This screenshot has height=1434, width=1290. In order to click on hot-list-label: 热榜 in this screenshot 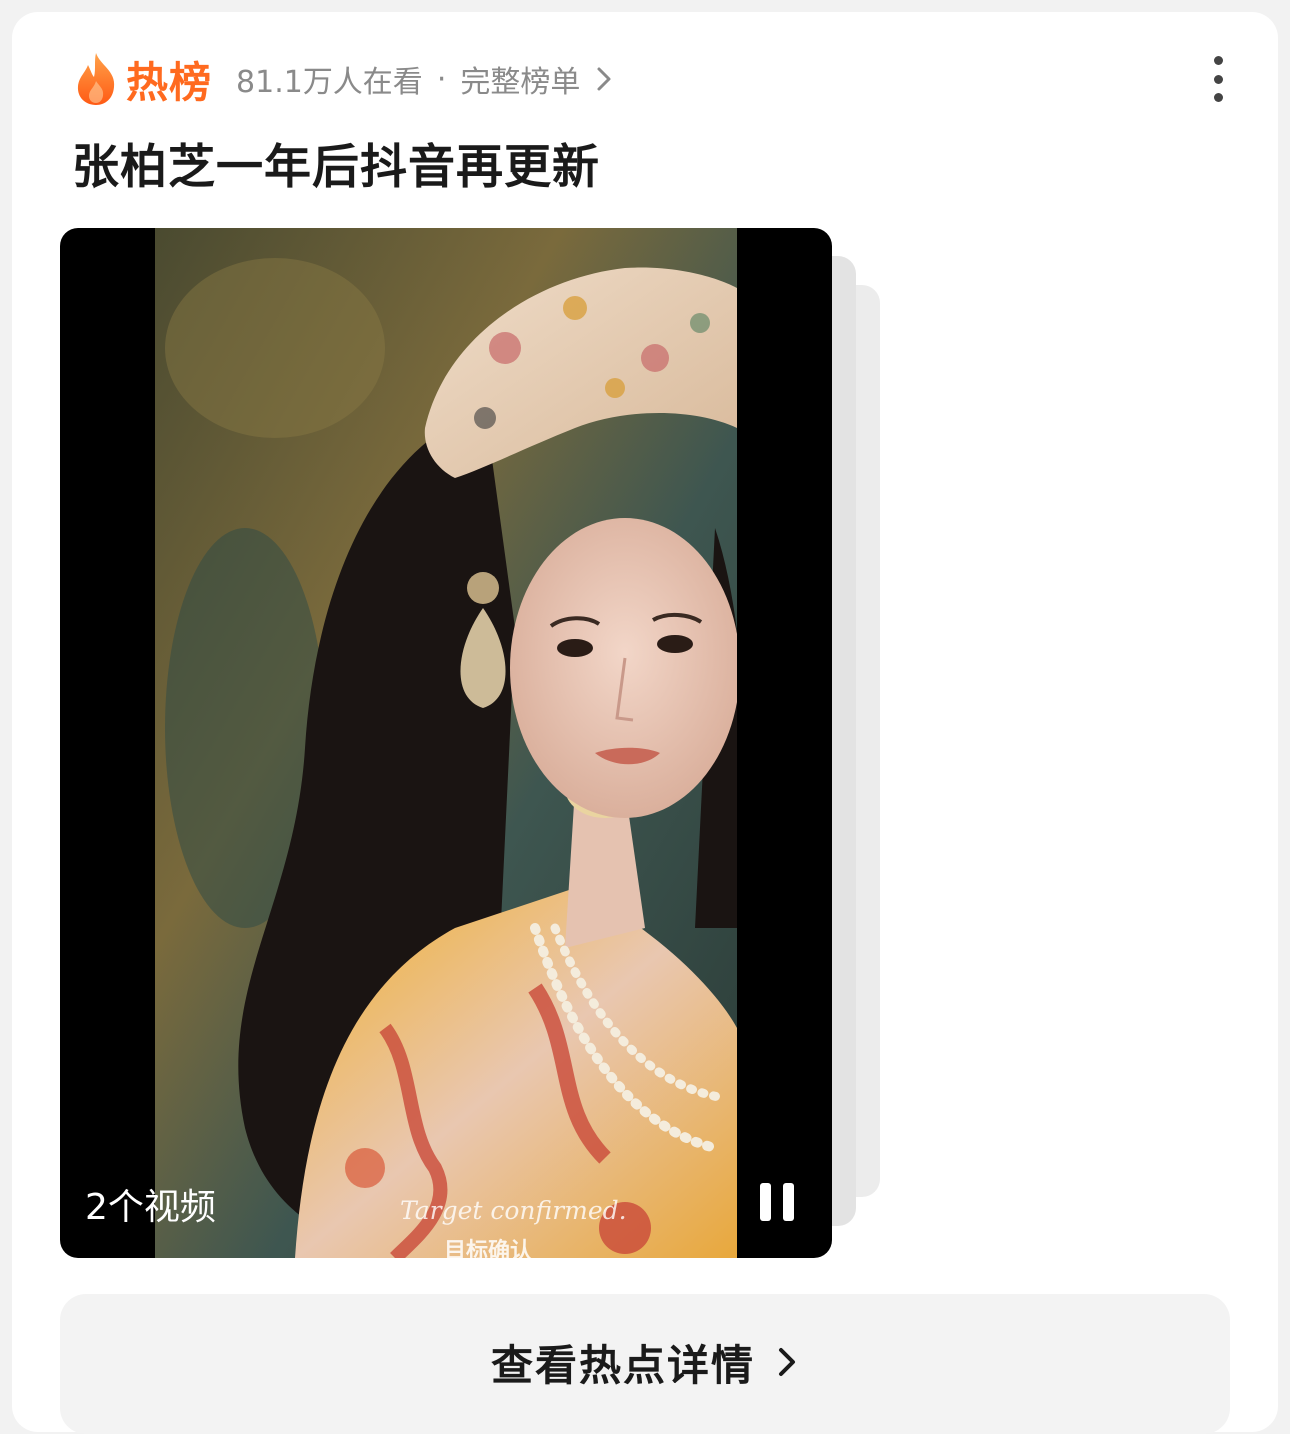, I will do `click(169, 79)`.